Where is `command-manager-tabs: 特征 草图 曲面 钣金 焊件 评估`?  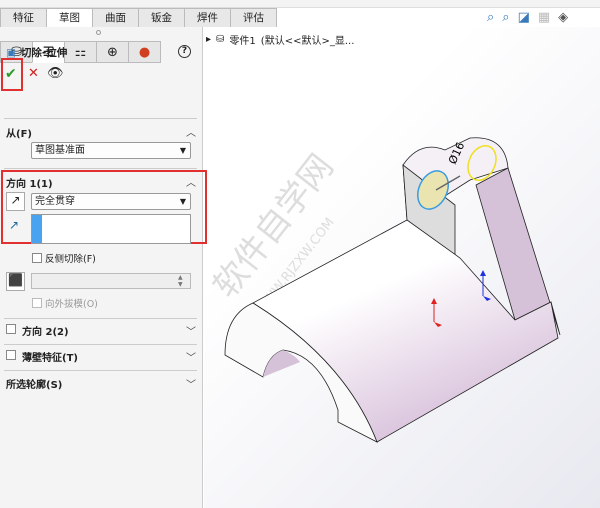 command-manager-tabs: 特征 草图 曲面 钣金 焊件 评估 is located at coordinates (138, 18).